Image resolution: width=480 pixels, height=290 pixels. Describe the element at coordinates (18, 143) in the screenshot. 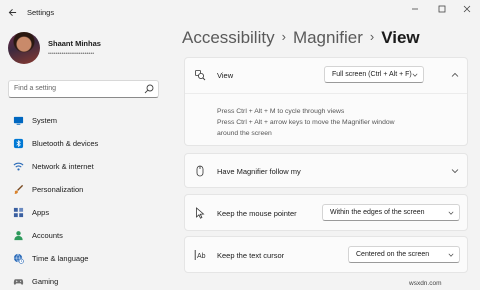

I see `bluetooth-icon` at that location.